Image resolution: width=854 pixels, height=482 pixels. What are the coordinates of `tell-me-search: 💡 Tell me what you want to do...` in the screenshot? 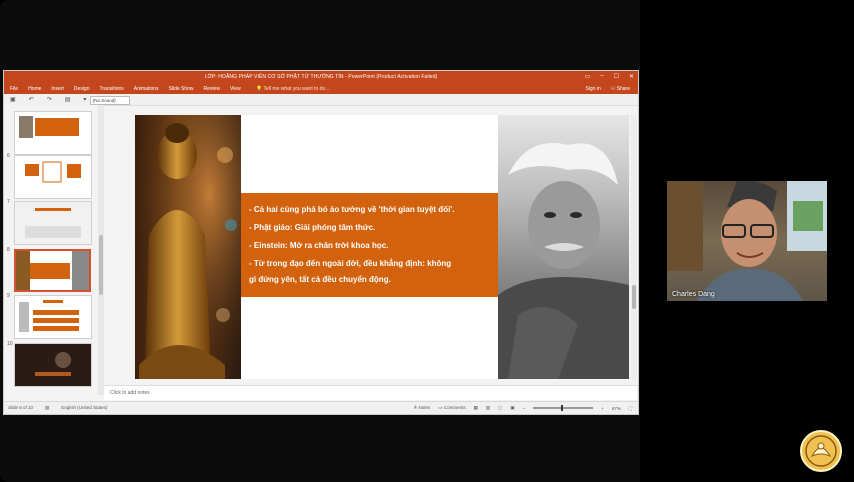 It's located at (292, 89).